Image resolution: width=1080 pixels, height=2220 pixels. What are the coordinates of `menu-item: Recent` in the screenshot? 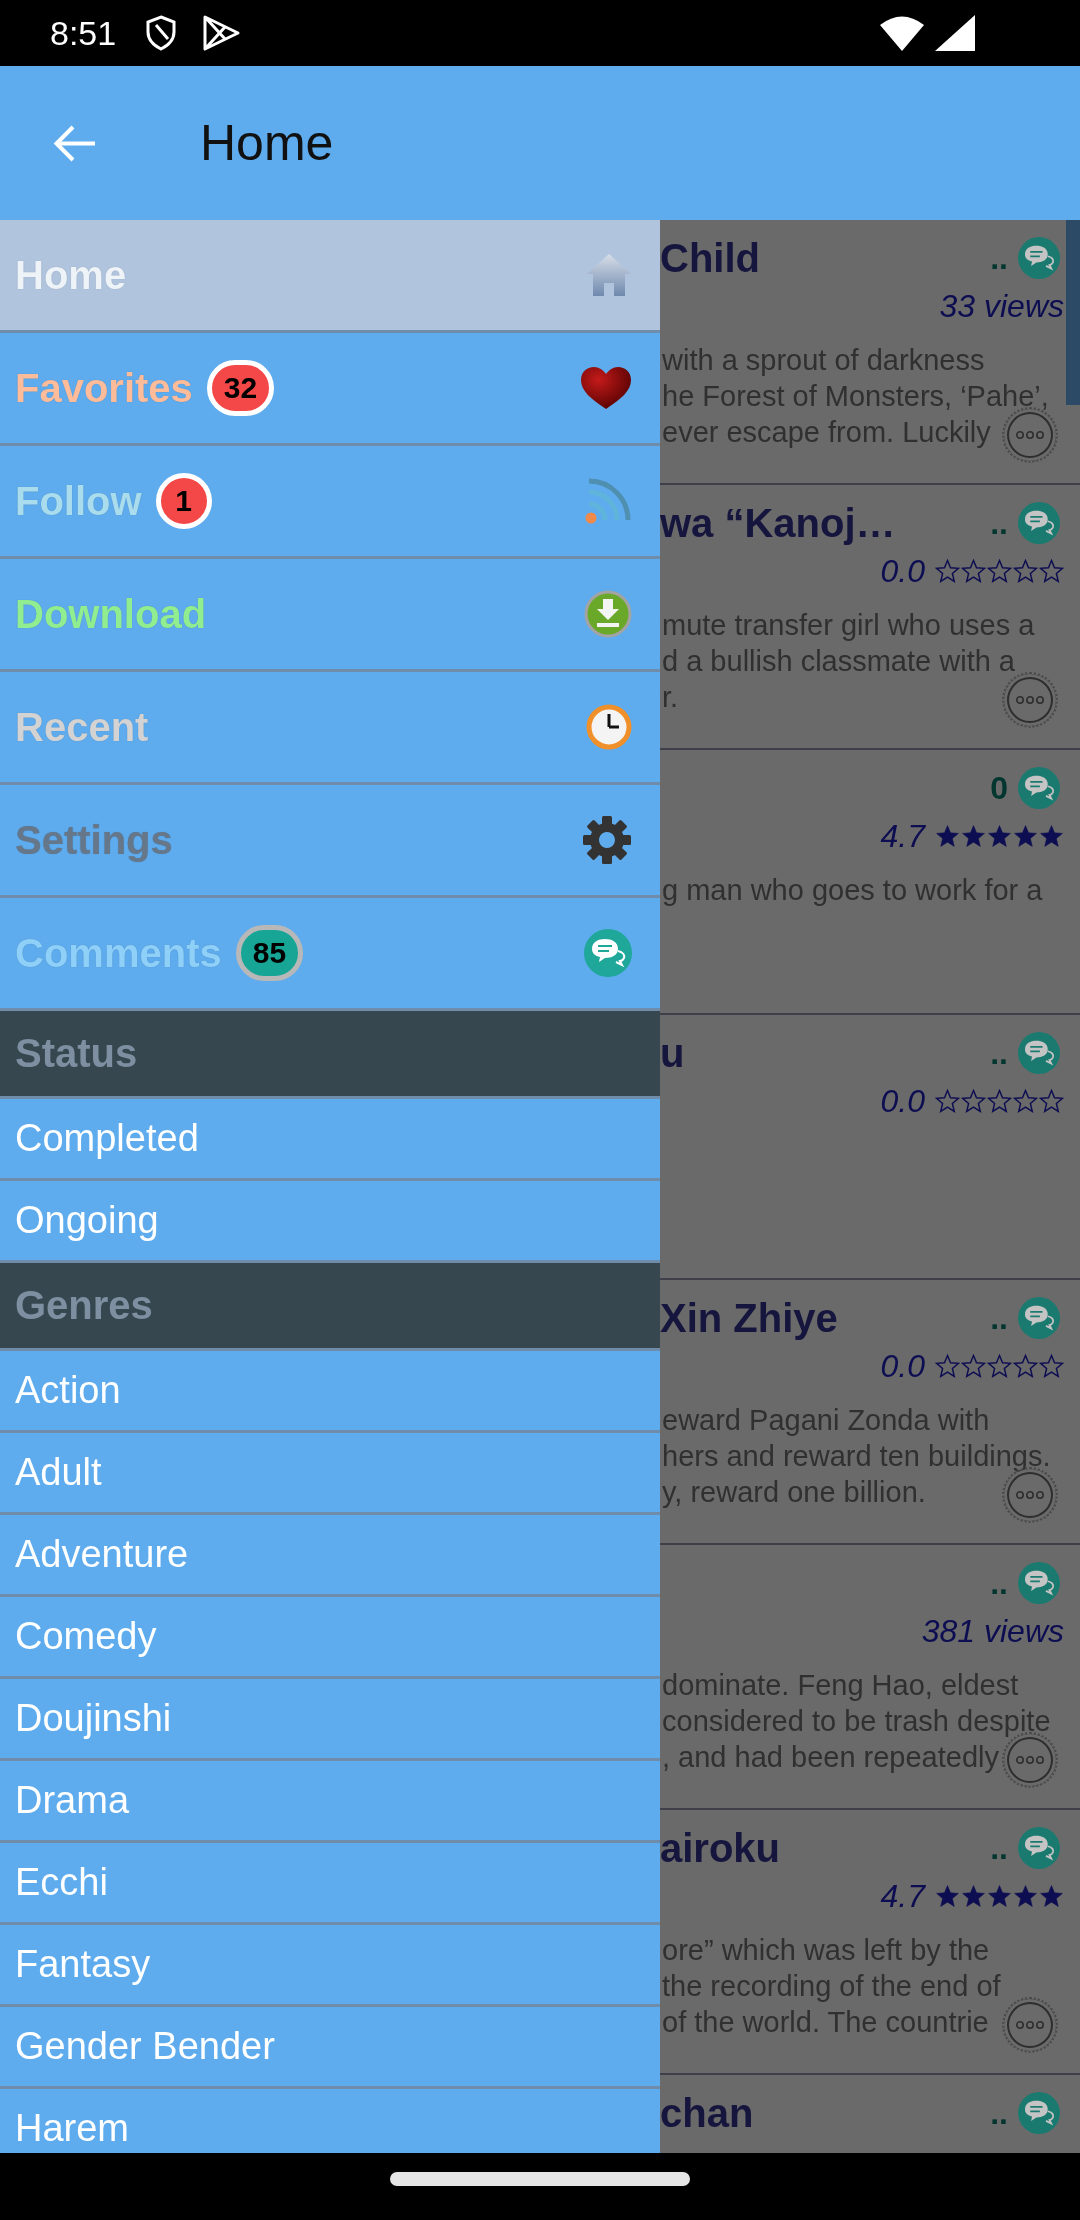 It's located at (330, 728).